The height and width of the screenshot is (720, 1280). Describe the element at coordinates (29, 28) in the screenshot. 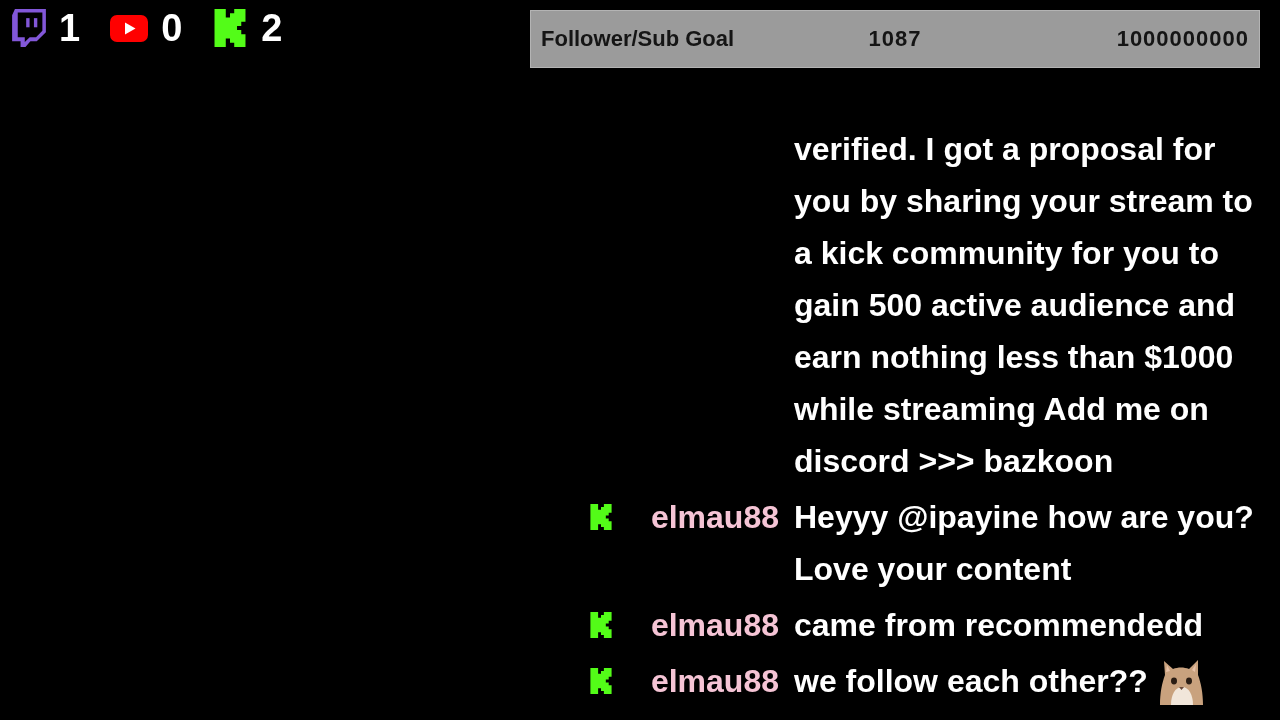

I see `twitch-logo-icon` at that location.